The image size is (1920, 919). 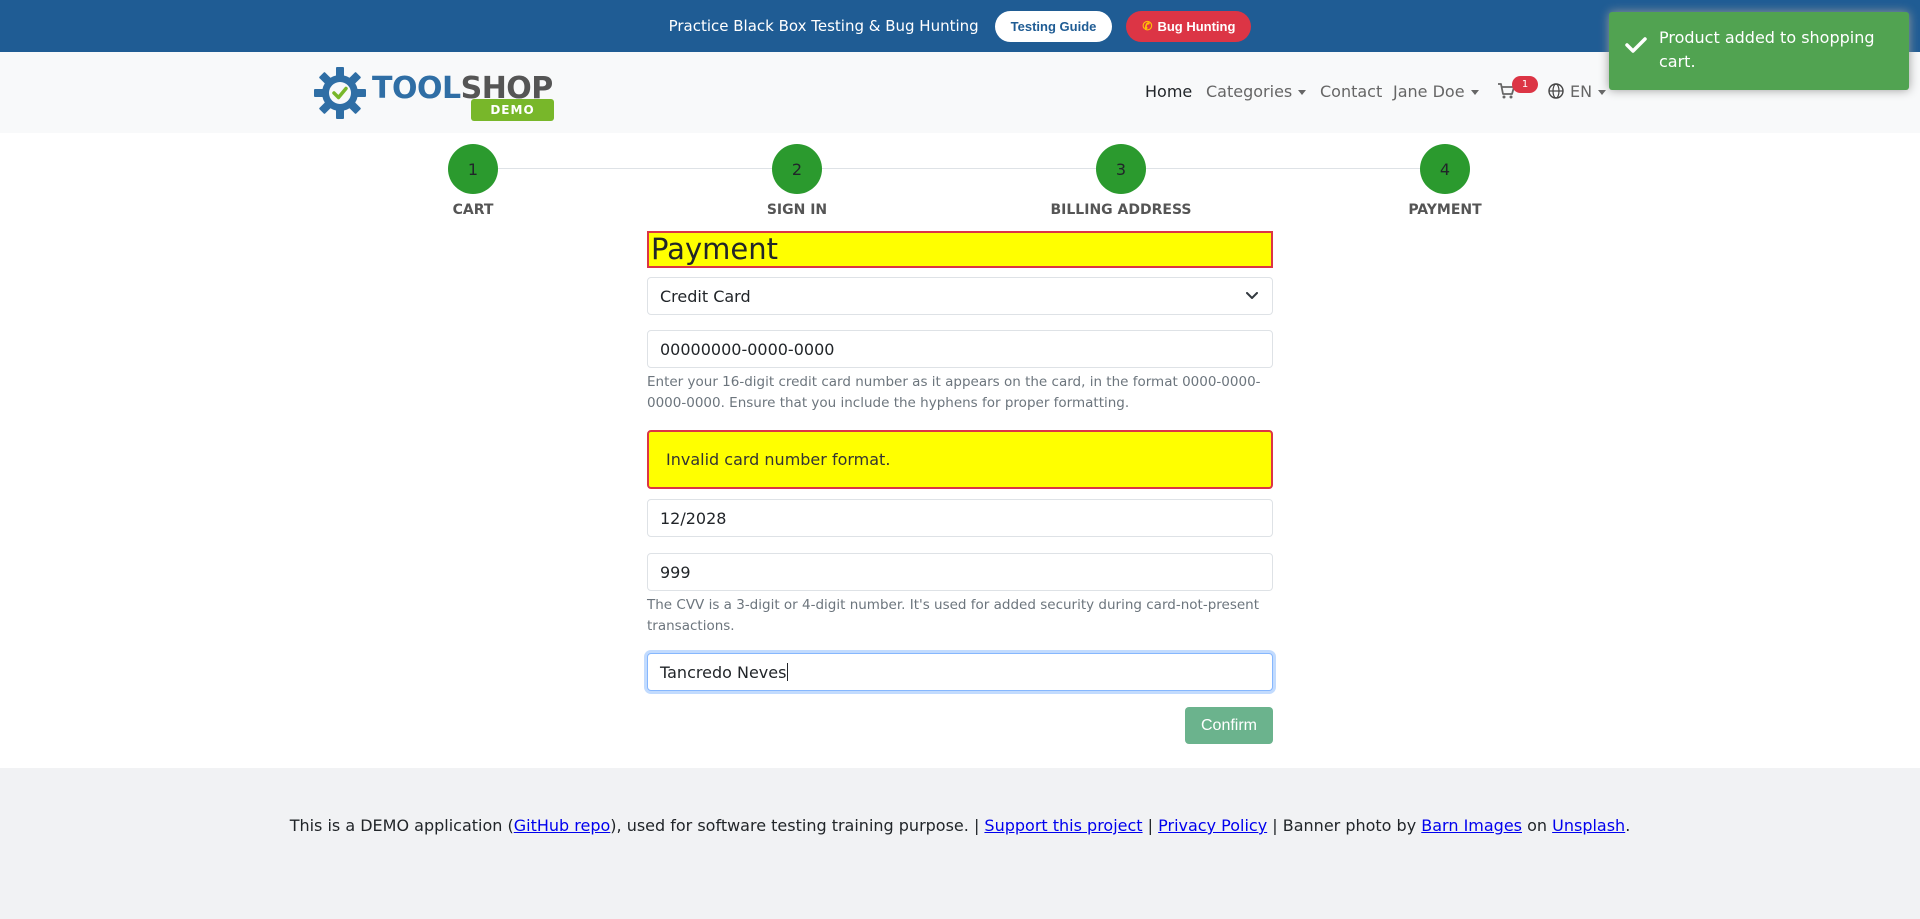 I want to click on barn-images-link: Barn Images, so click(x=1471, y=825).